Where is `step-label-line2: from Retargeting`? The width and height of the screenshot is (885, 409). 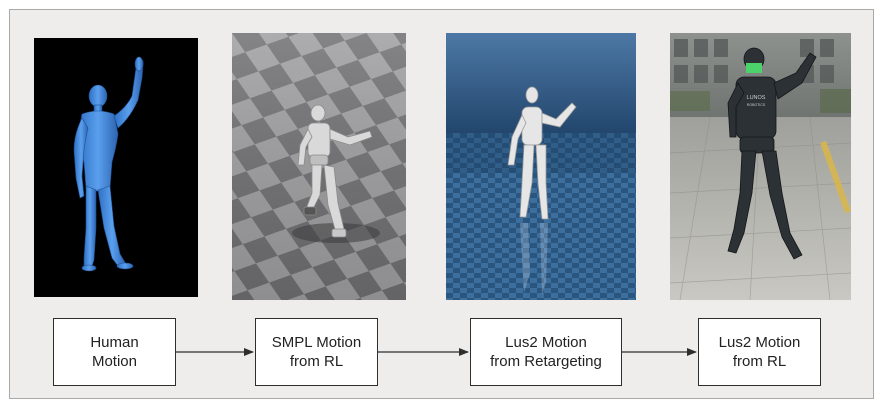
step-label-line2: from Retargeting is located at coordinates (546, 361).